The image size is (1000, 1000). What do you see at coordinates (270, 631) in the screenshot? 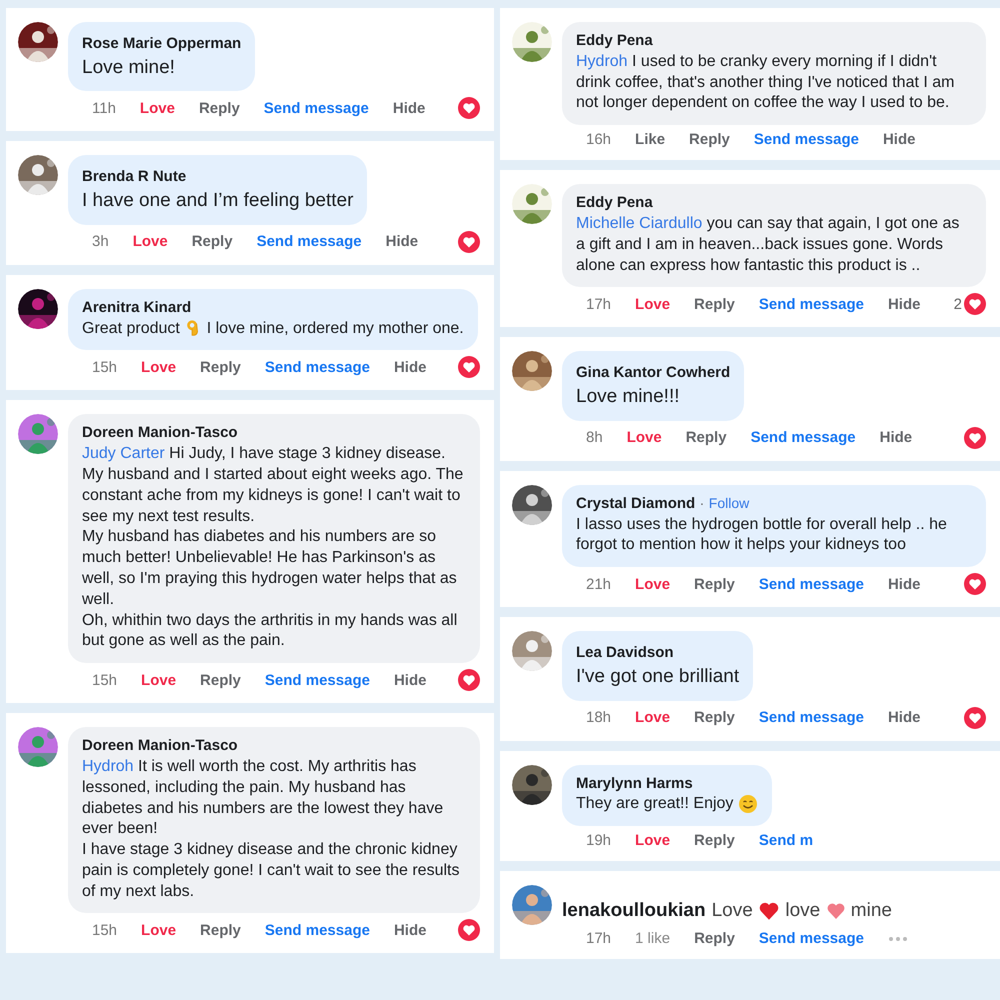
I see `comment-text: Oh, whithin two days the arthritis in my hands was all but gone as well as the pain.` at bounding box center [270, 631].